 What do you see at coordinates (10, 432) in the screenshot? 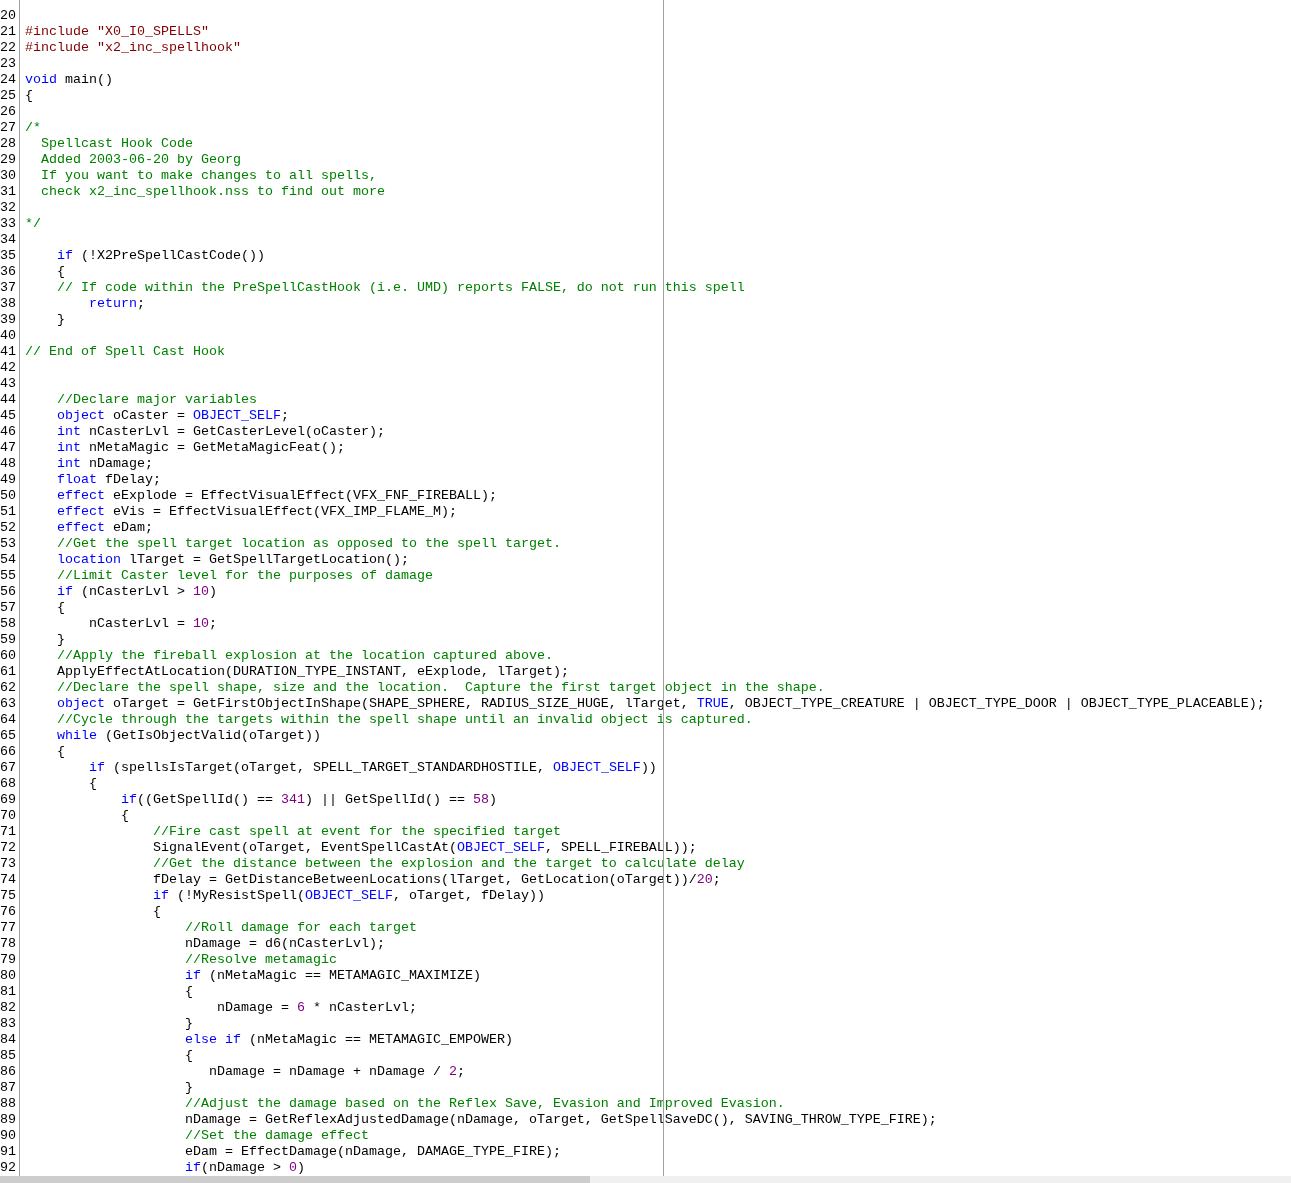
I see `line-number: 46` at bounding box center [10, 432].